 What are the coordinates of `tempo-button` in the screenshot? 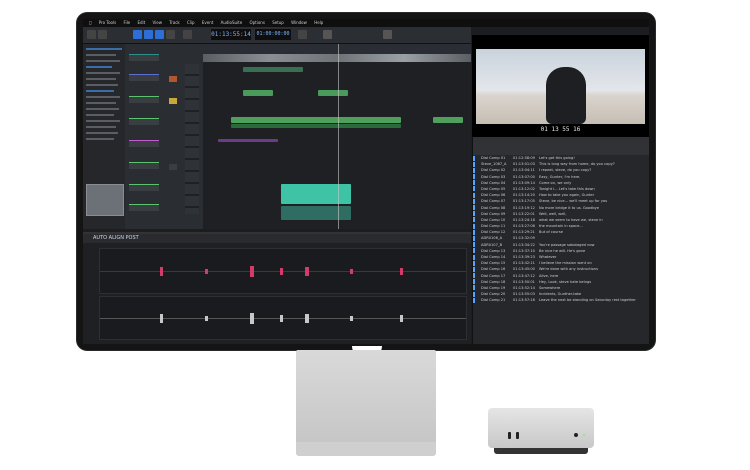 It's located at (387, 34).